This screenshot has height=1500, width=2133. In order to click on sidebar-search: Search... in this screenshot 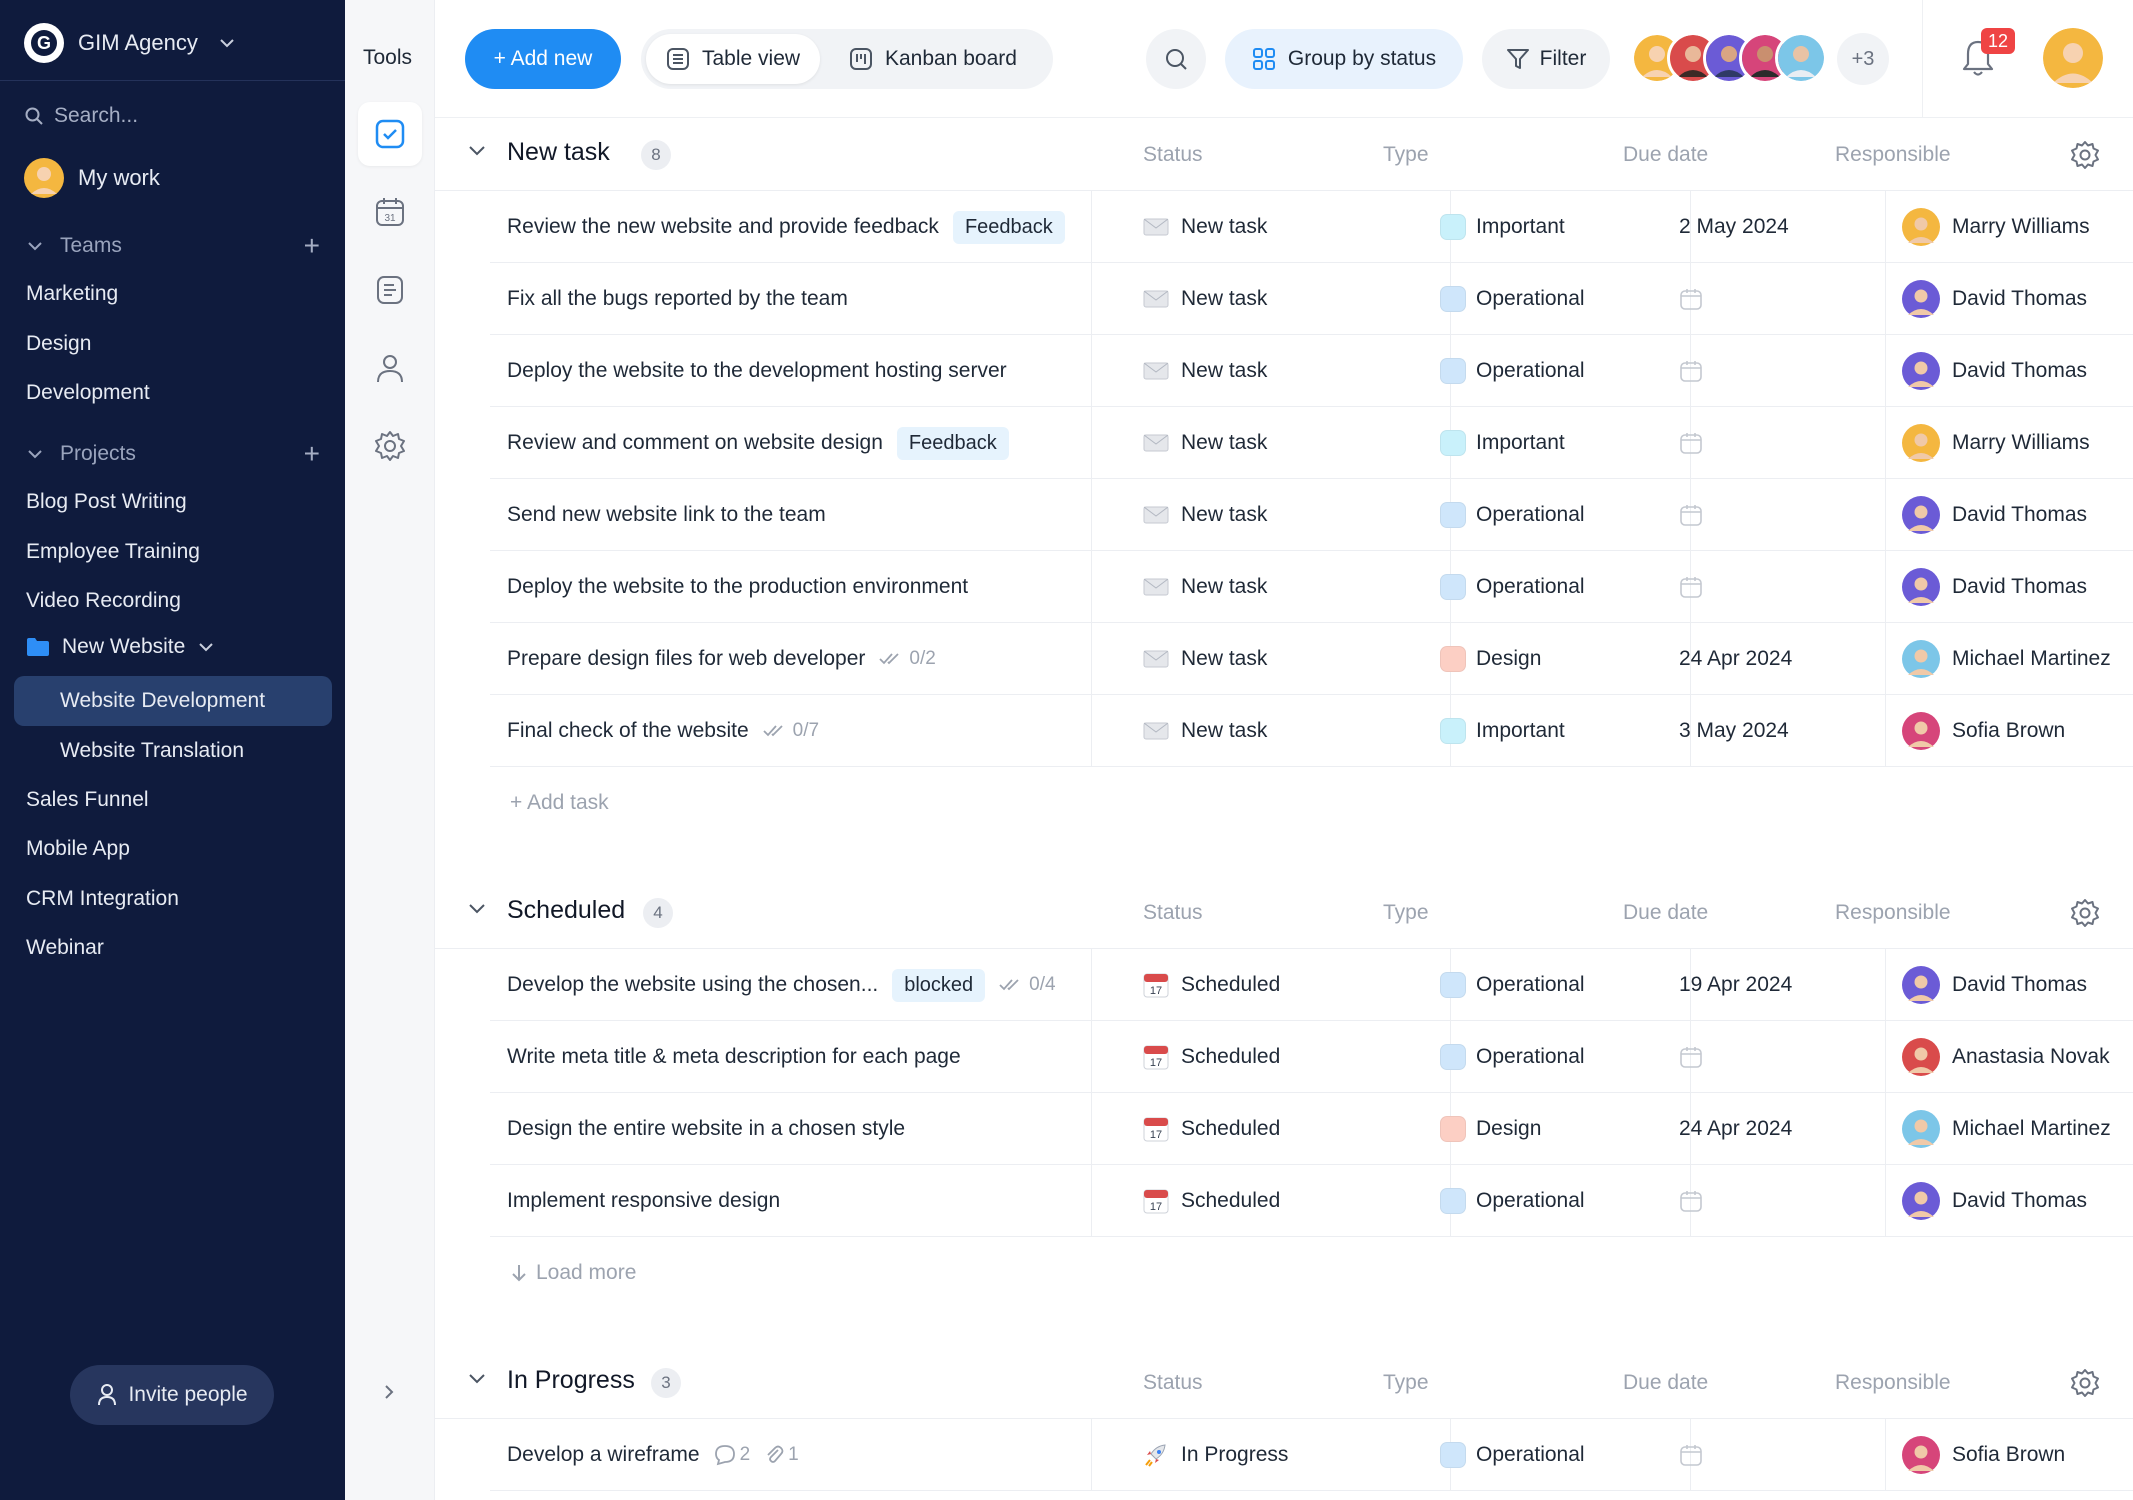, I will do `click(81, 116)`.